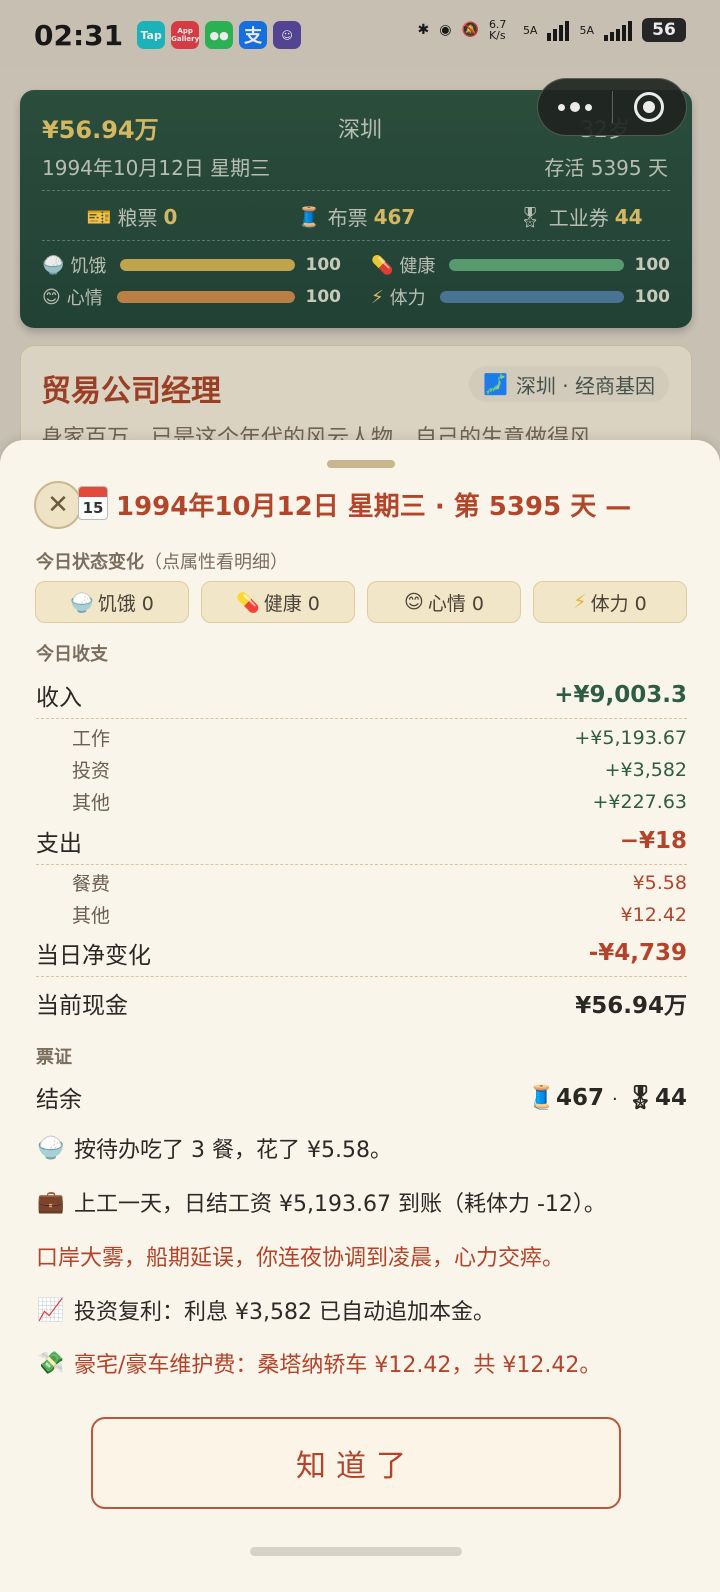  I want to click on expense-row: 支出 −¥18, so click(361, 842).